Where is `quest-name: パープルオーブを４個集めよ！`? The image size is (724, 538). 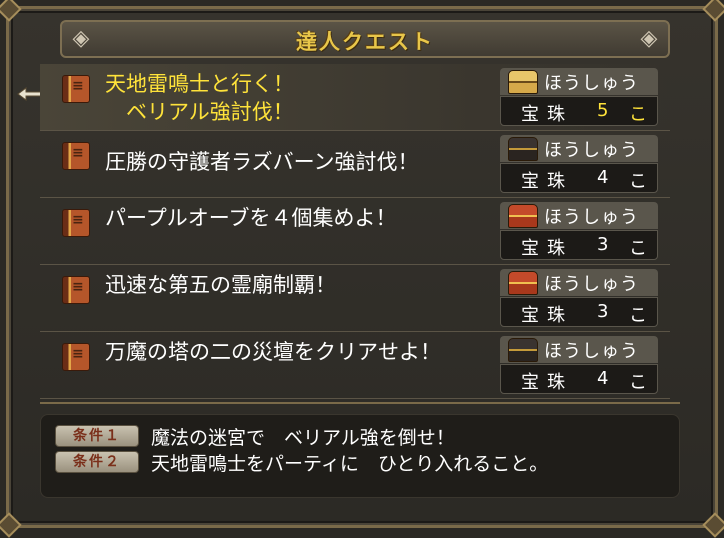 quest-name: パープルオーブを４個集めよ！ is located at coordinates (251, 218).